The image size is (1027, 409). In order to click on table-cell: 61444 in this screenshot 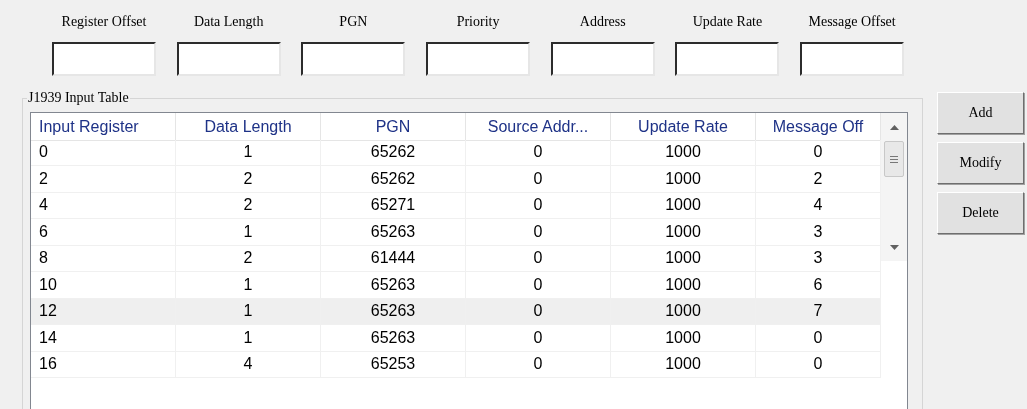, I will do `click(393, 258)`.